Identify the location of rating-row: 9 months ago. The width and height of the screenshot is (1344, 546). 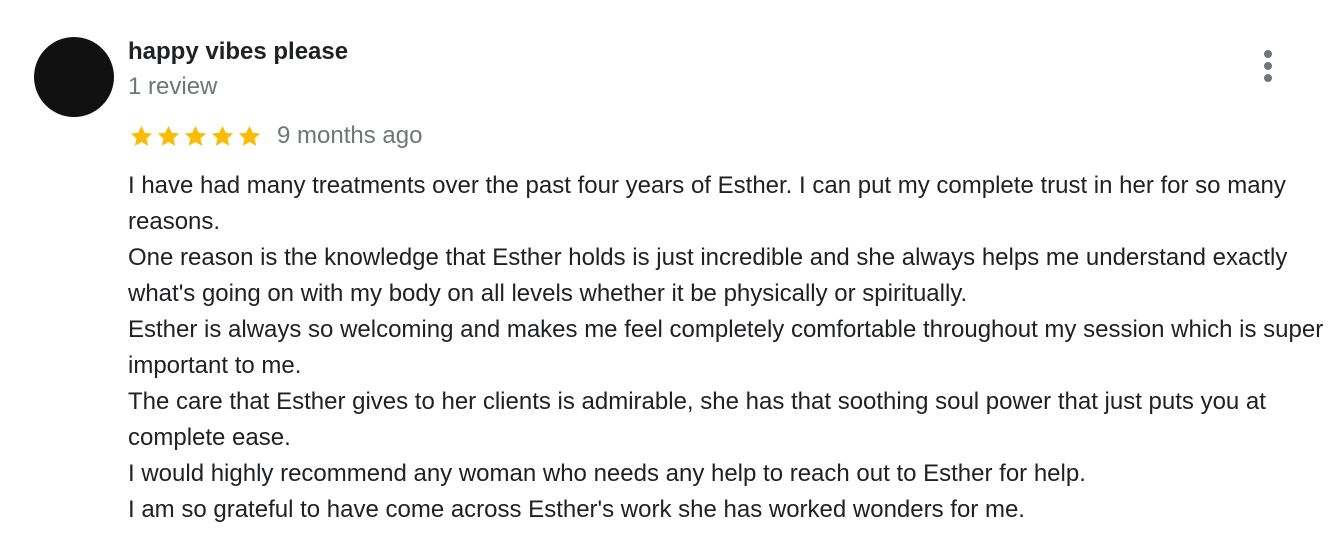
(275, 136).